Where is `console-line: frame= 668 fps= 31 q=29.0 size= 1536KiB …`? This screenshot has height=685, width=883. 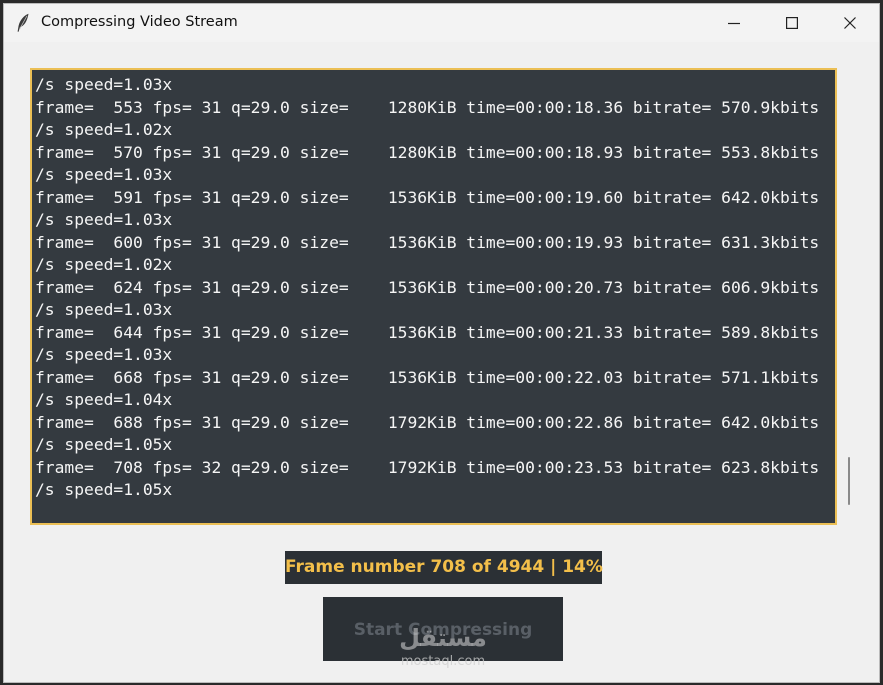 console-line: frame= 668 fps= 31 q=29.0 size= 1536KiB … is located at coordinates (427, 377).